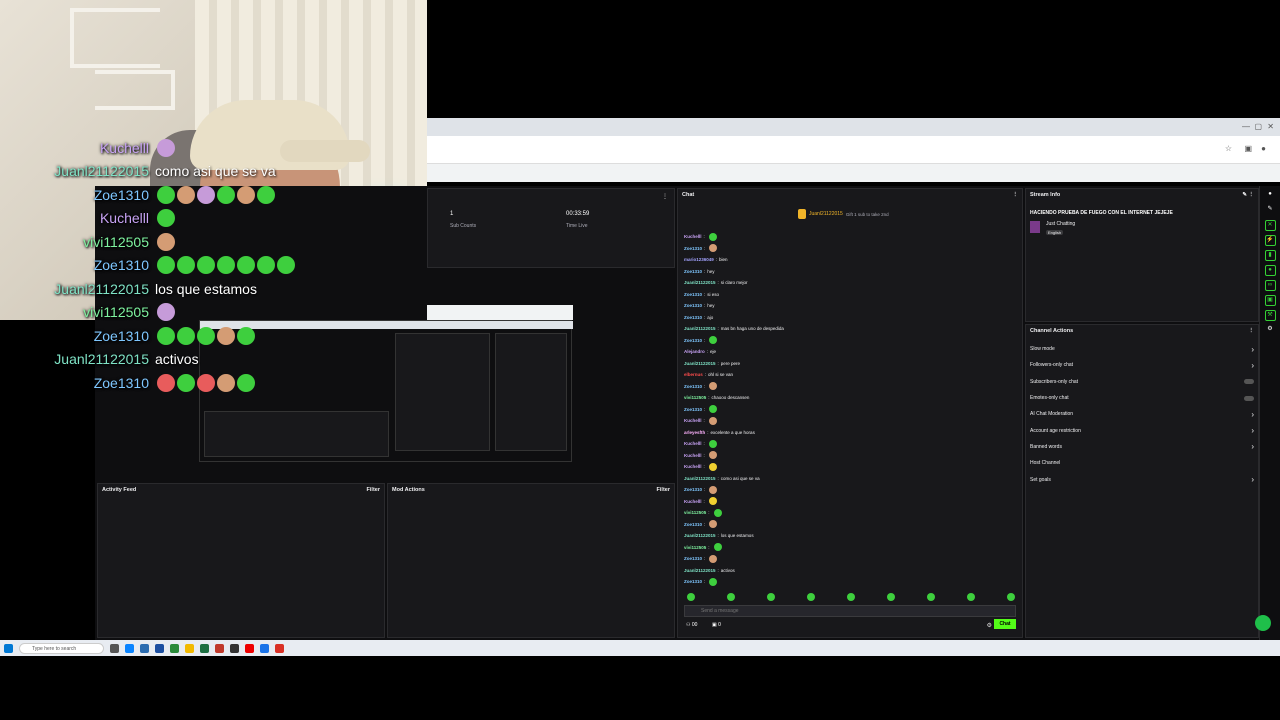 Image resolution: width=1280 pixels, height=720 pixels. I want to click on task-view-icon, so click(114, 648).